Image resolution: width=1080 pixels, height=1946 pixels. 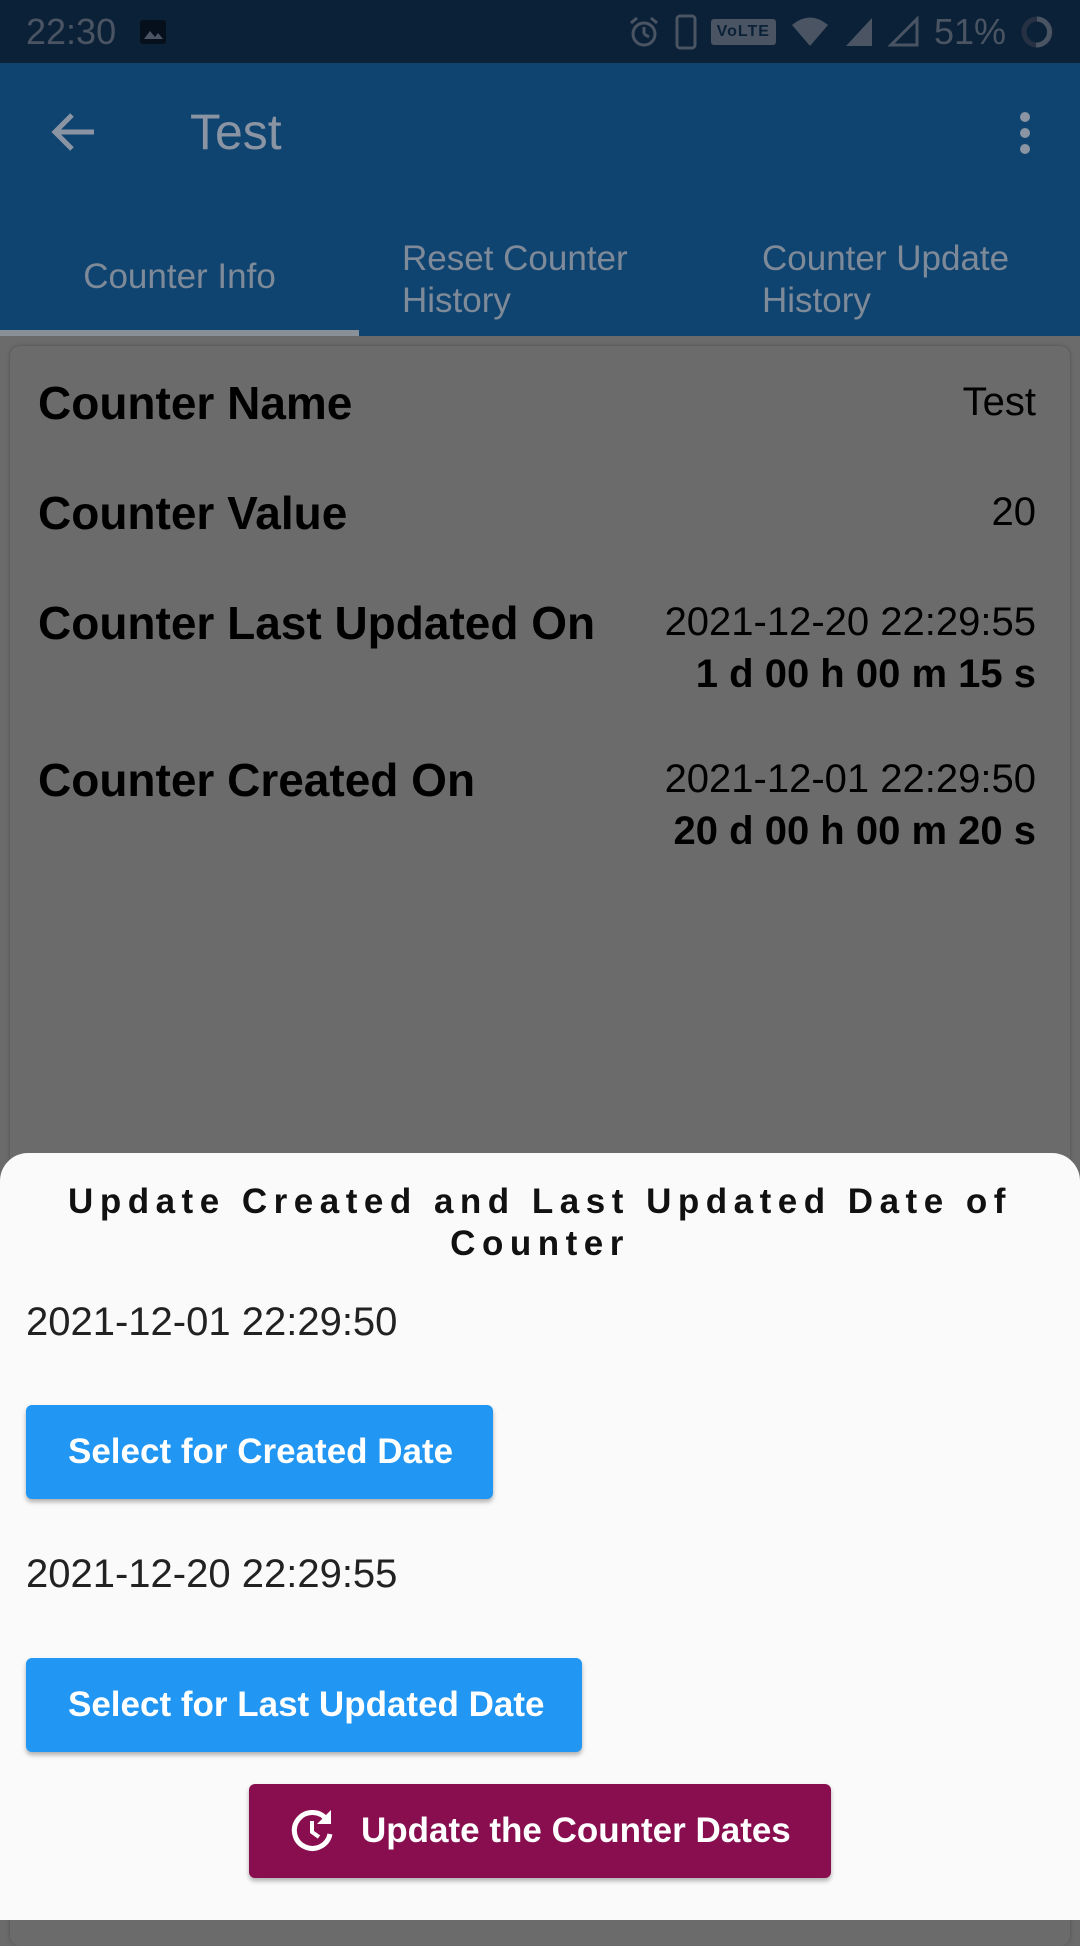 What do you see at coordinates (312, 1831) in the screenshot?
I see `update-icon` at bounding box center [312, 1831].